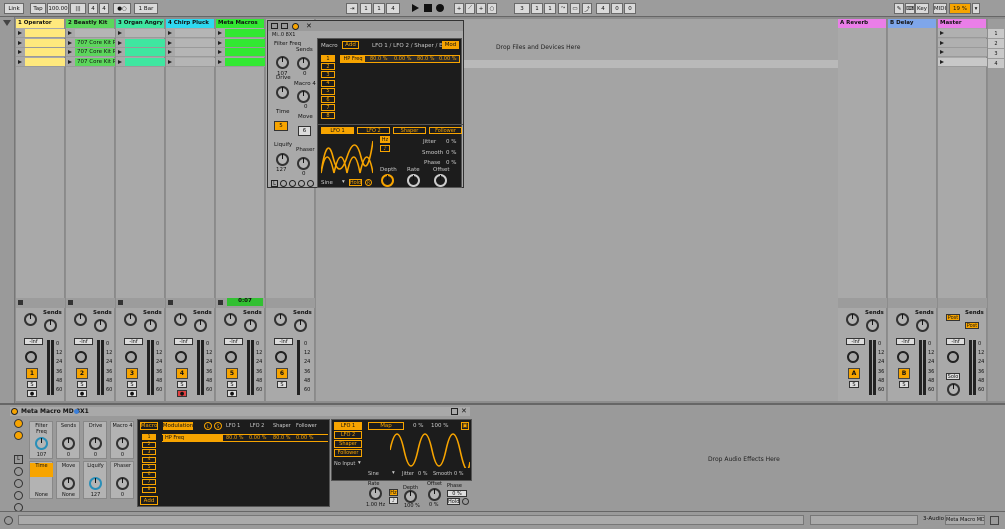 Image resolution: width=1005 pixels, height=529 pixels. What do you see at coordinates (328, 67) in the screenshot?
I see `macro-number-2: 2` at bounding box center [328, 67].